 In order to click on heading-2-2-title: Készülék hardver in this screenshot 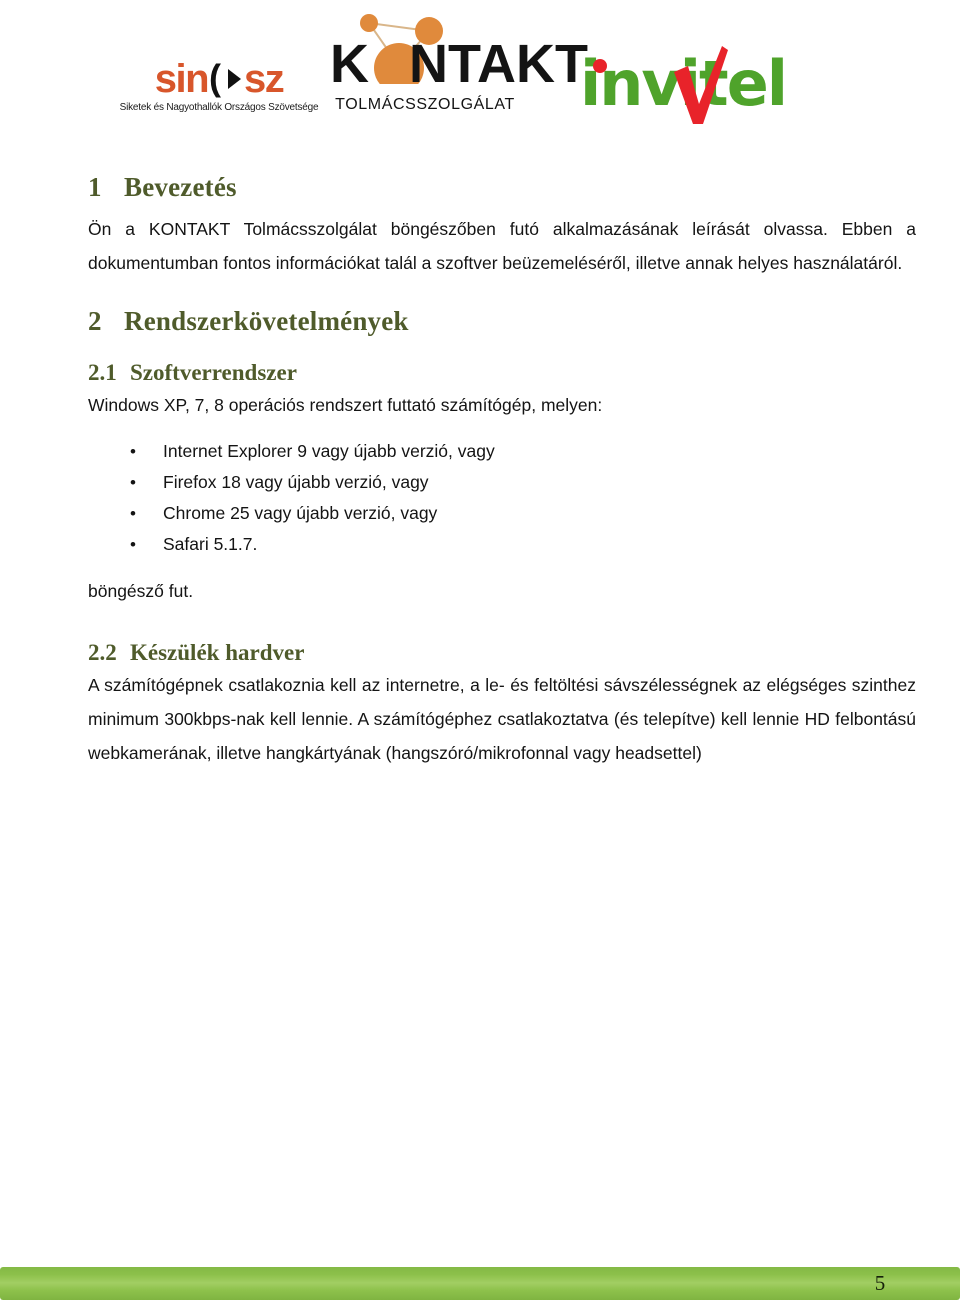, I will do `click(217, 652)`.